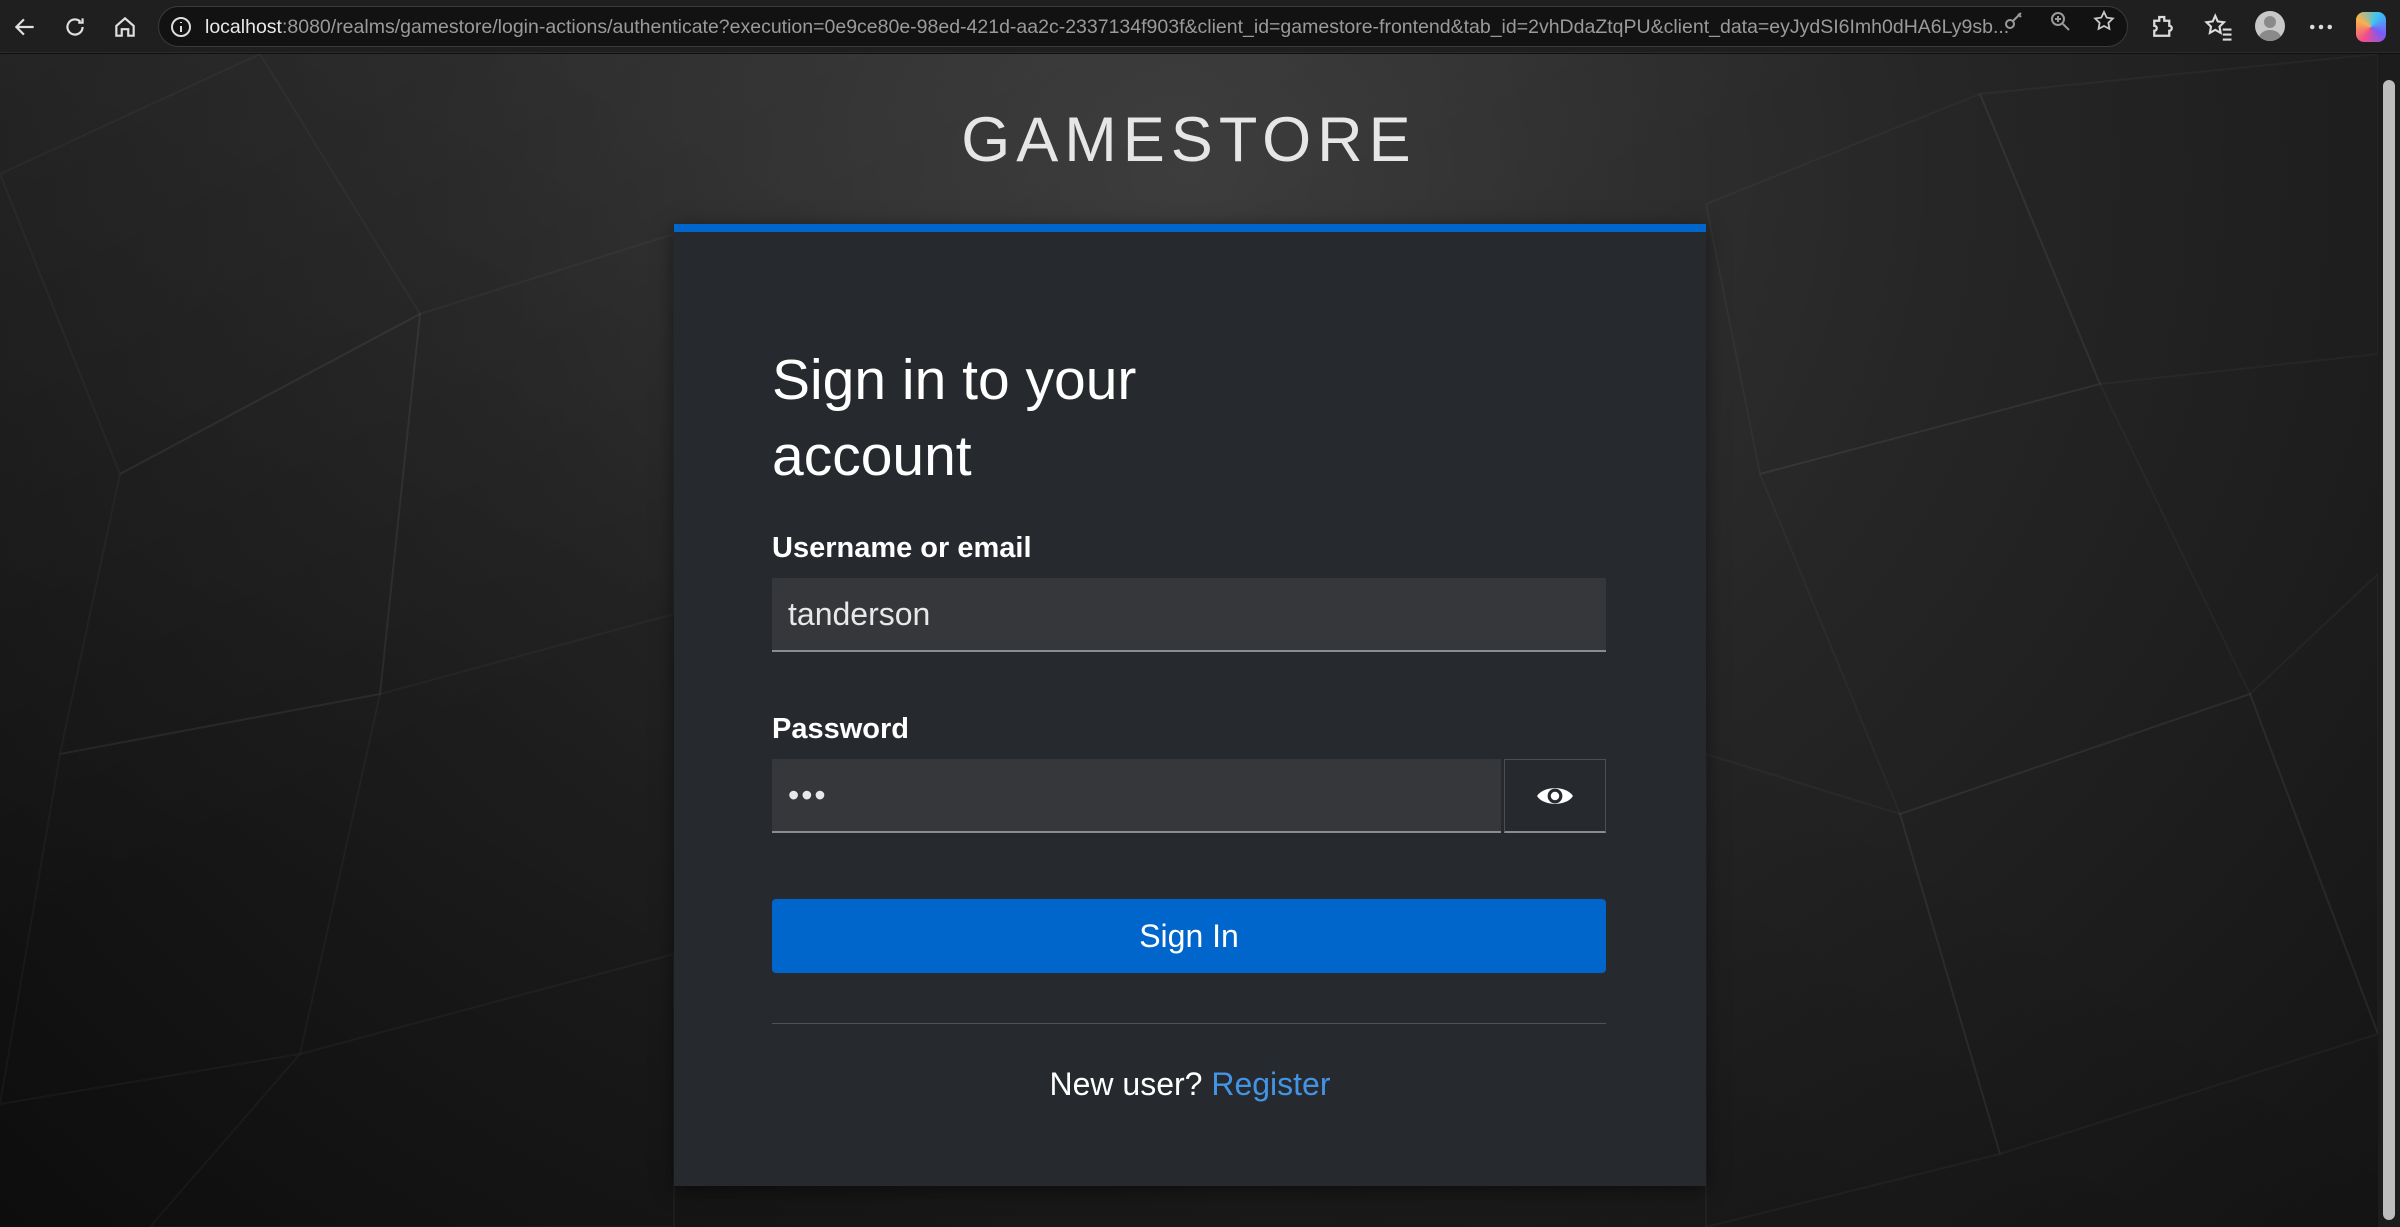 This screenshot has height=1227, width=2400. Describe the element at coordinates (1136, 796) in the screenshot. I see `password-input` at that location.